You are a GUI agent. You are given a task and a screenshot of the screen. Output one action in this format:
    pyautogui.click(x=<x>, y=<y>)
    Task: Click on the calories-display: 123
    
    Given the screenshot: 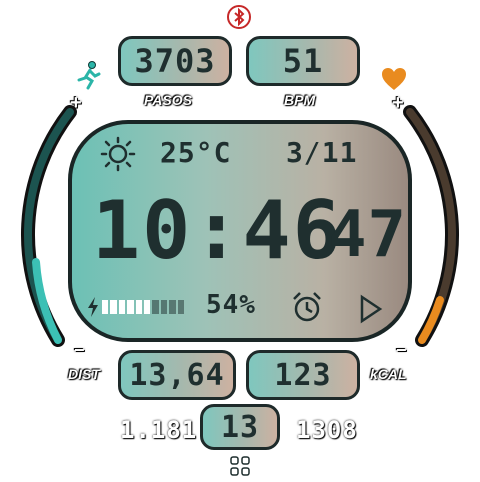 What is the action you would take?
    pyautogui.click(x=303, y=375)
    